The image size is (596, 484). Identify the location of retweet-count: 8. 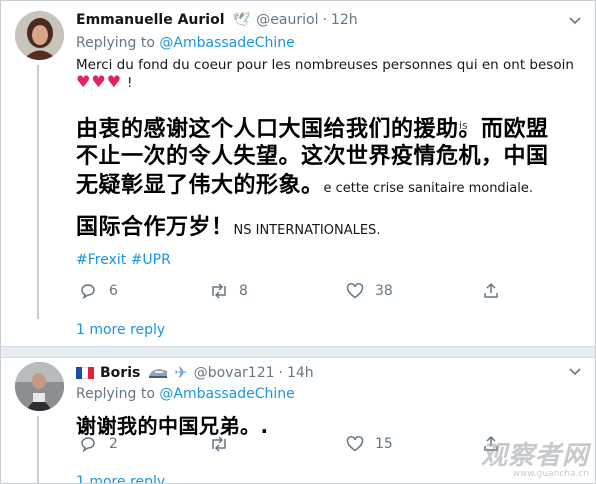
(243, 291).